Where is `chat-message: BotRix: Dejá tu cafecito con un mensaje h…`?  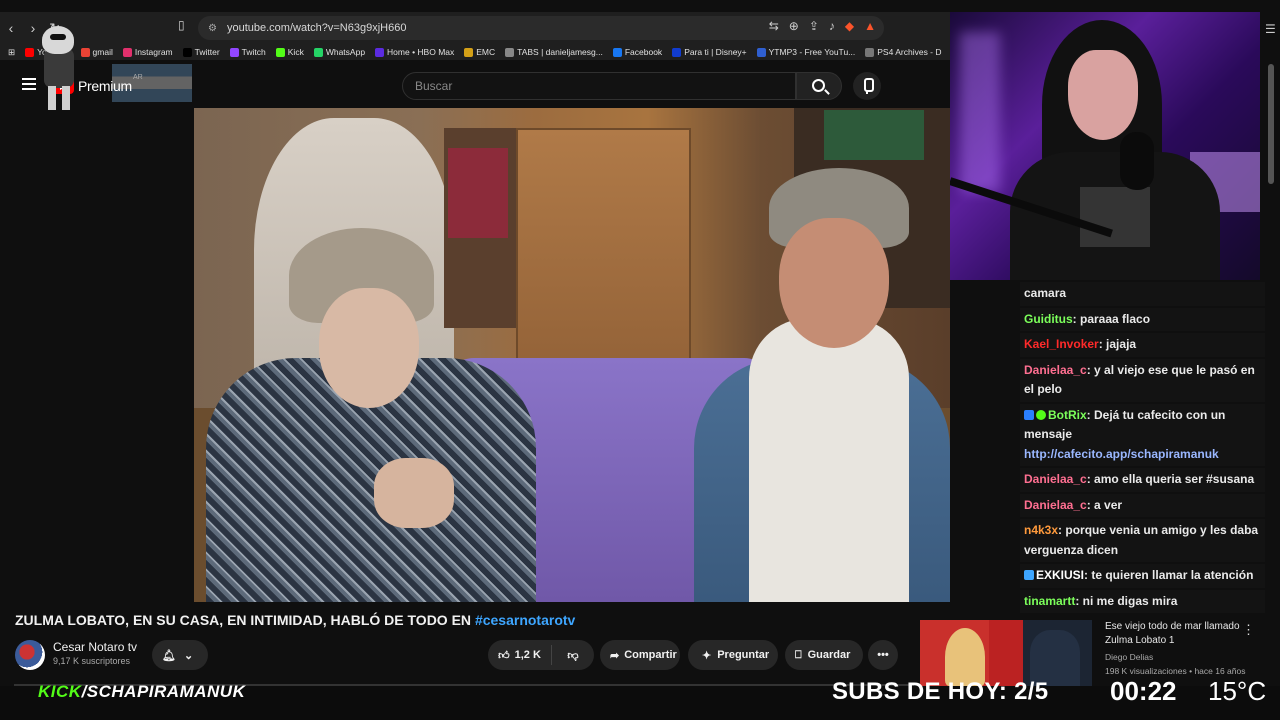 chat-message: BotRix: Dejá tu cafecito con un mensaje h… is located at coordinates (1142, 434).